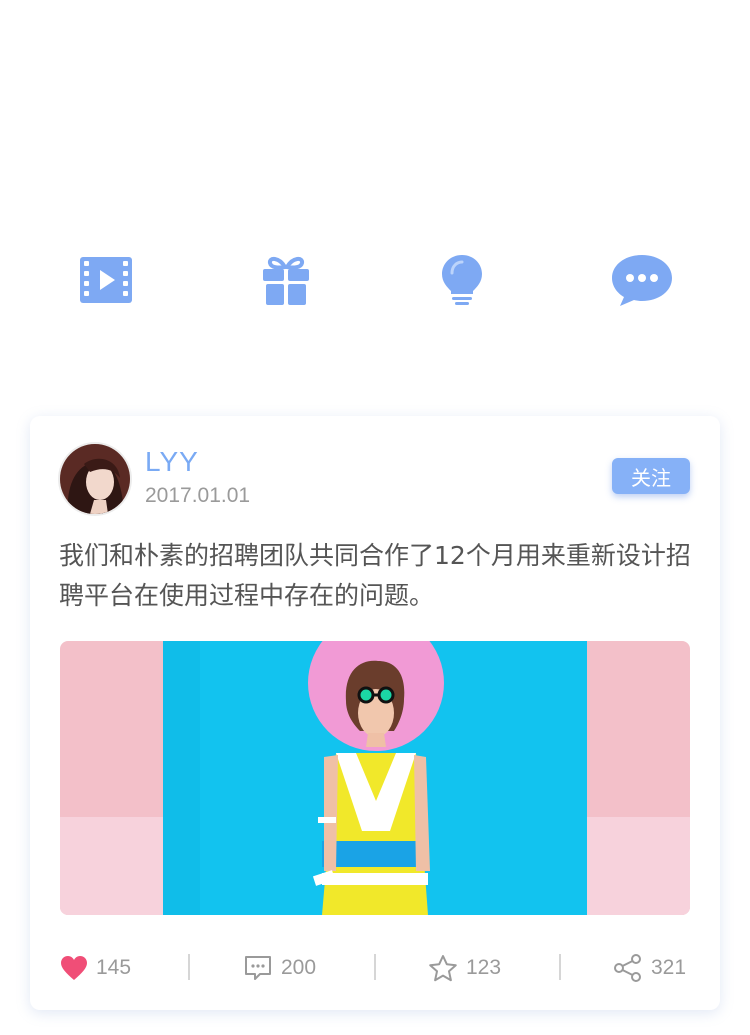 This screenshot has height=1035, width=750. I want to click on comment-icon, so click(258, 968).